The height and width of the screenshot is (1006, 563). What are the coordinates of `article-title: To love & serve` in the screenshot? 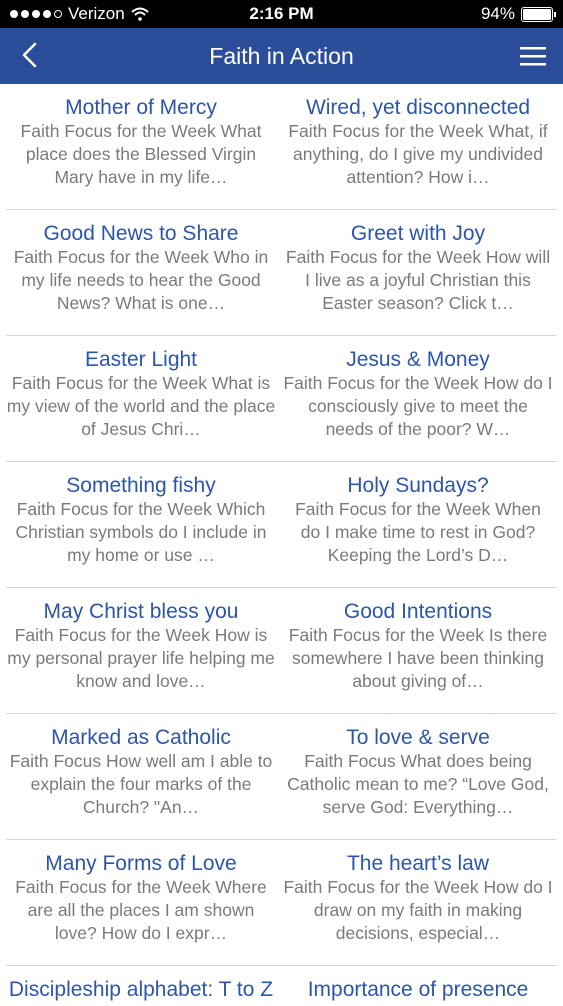 It's located at (418, 737).